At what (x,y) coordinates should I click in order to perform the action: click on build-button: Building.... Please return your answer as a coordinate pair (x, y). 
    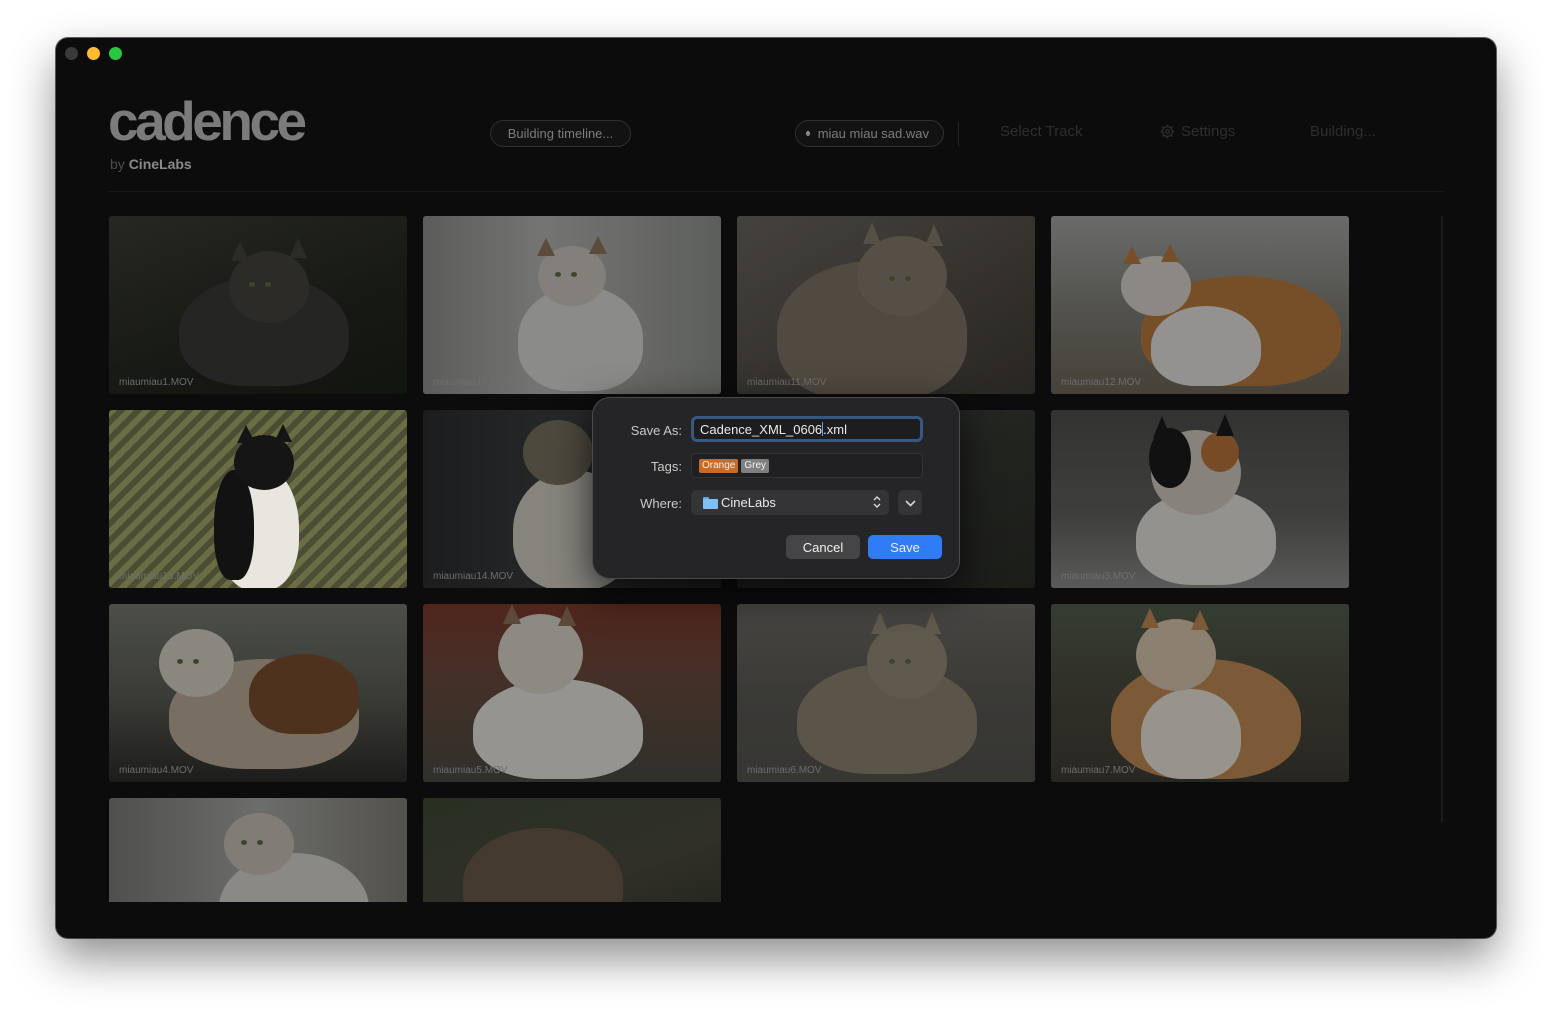
    Looking at the image, I should click on (1343, 131).